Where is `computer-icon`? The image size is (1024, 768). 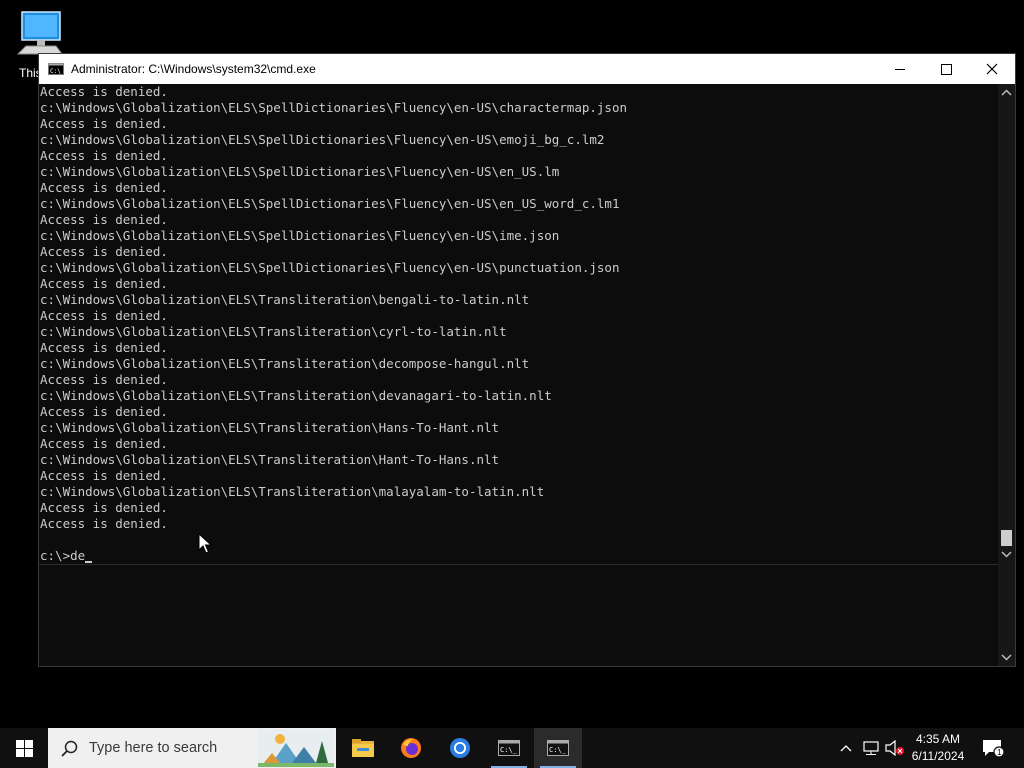 computer-icon is located at coordinates (39, 33).